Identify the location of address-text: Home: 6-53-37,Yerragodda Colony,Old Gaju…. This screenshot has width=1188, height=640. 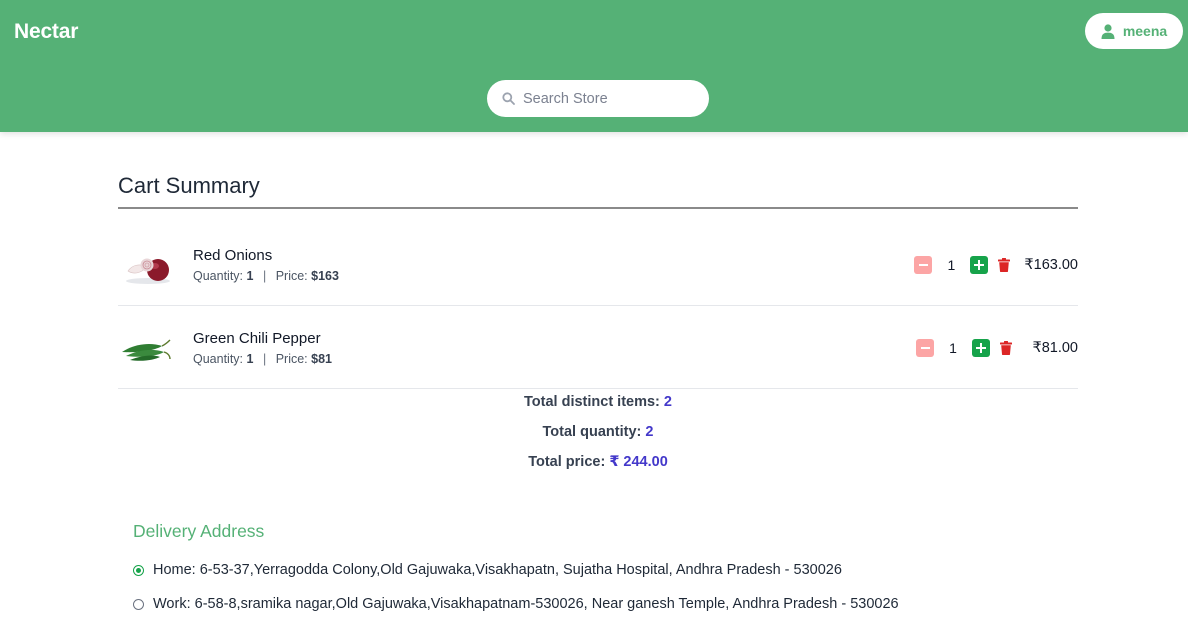
(497, 570).